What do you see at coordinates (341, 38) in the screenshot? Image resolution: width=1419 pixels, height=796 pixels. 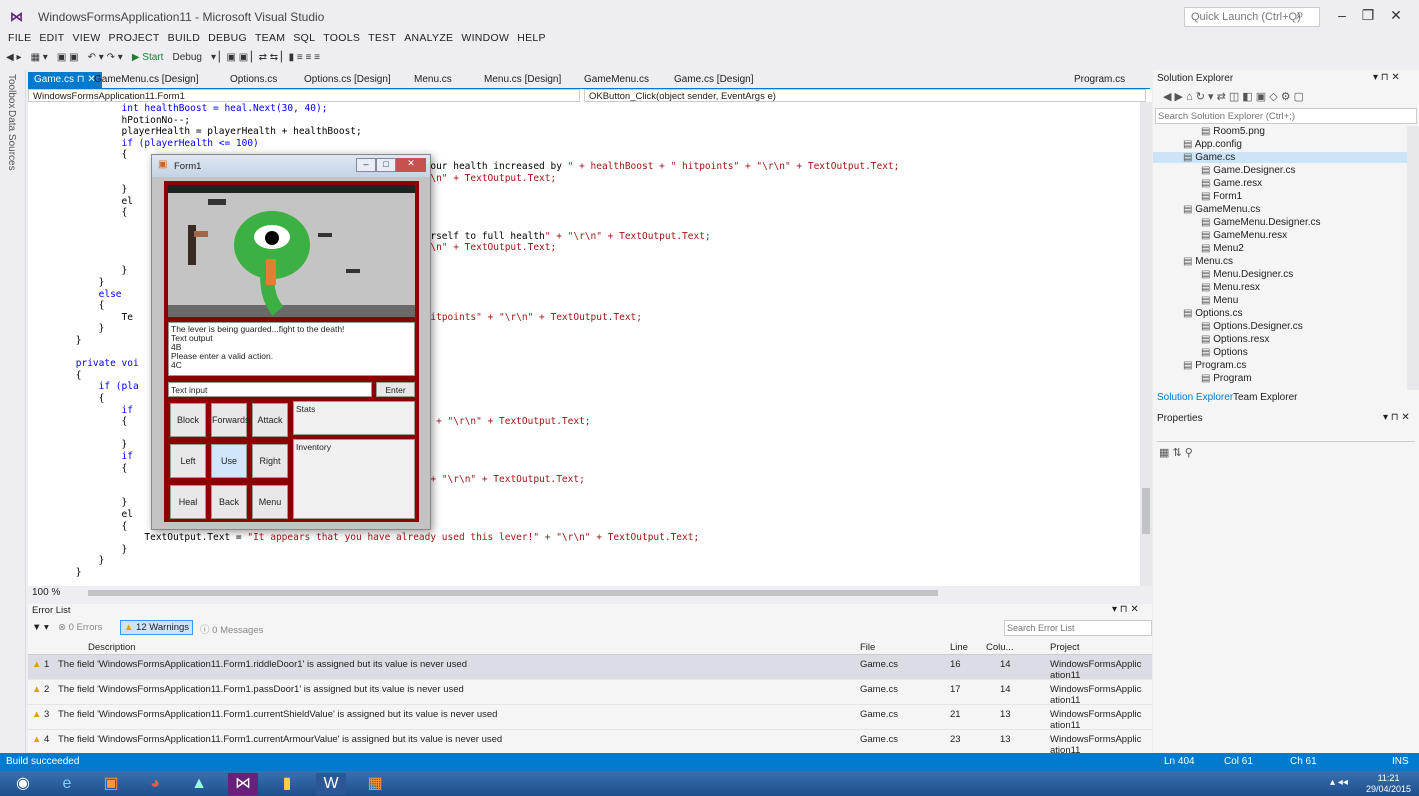 I see `menu-tools: TOOLS` at bounding box center [341, 38].